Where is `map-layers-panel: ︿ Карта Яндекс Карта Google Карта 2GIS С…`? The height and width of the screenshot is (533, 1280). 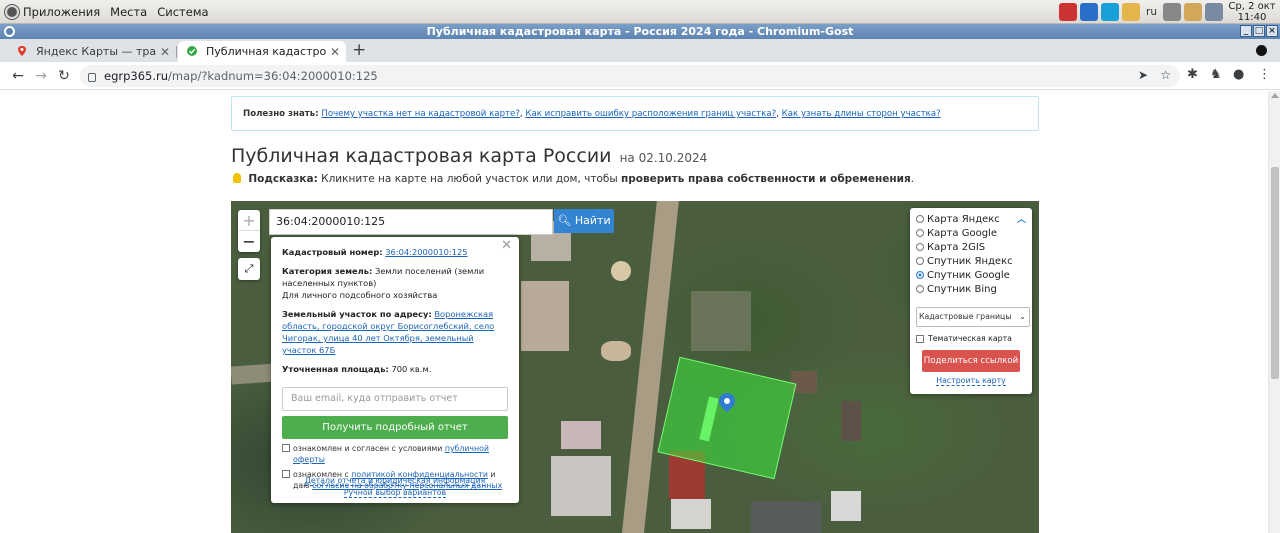
map-layers-panel: ︿ Карта Яндекс Карта Google Карта 2GIS С… is located at coordinates (971, 301).